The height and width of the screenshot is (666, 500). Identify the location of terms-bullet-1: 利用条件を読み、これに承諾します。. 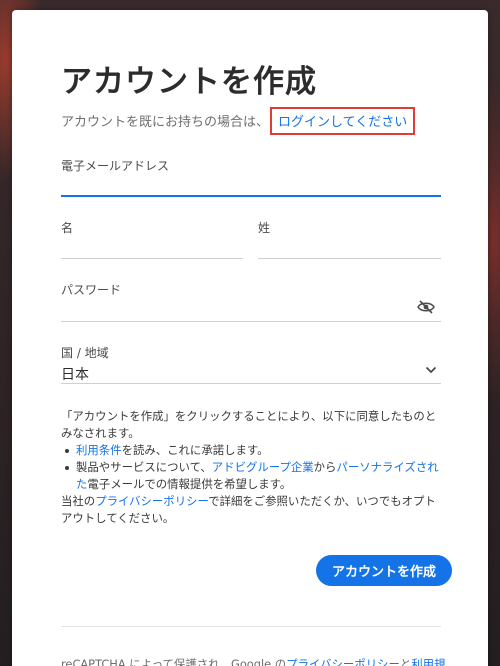
(252, 450).